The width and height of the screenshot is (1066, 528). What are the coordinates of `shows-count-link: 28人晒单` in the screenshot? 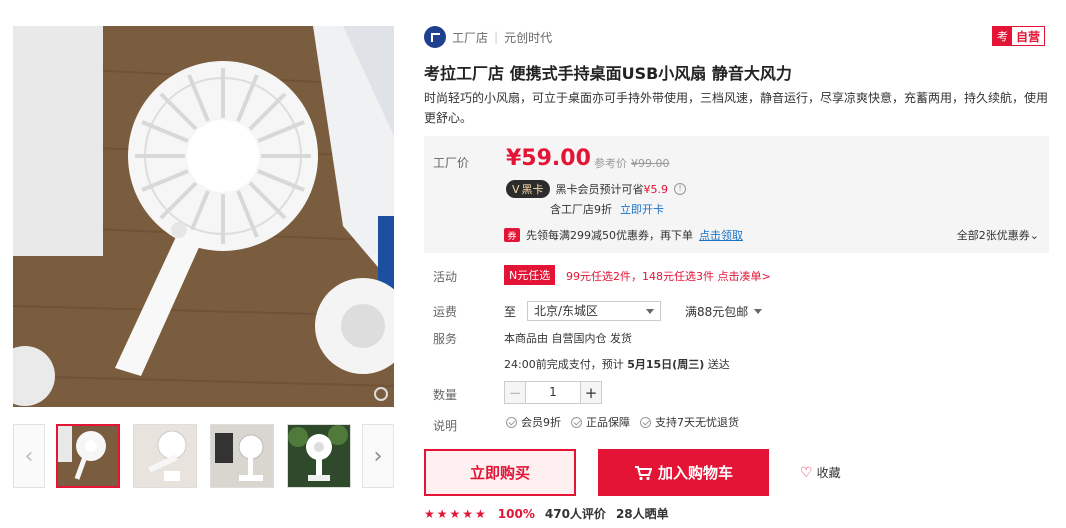 It's located at (642, 513).